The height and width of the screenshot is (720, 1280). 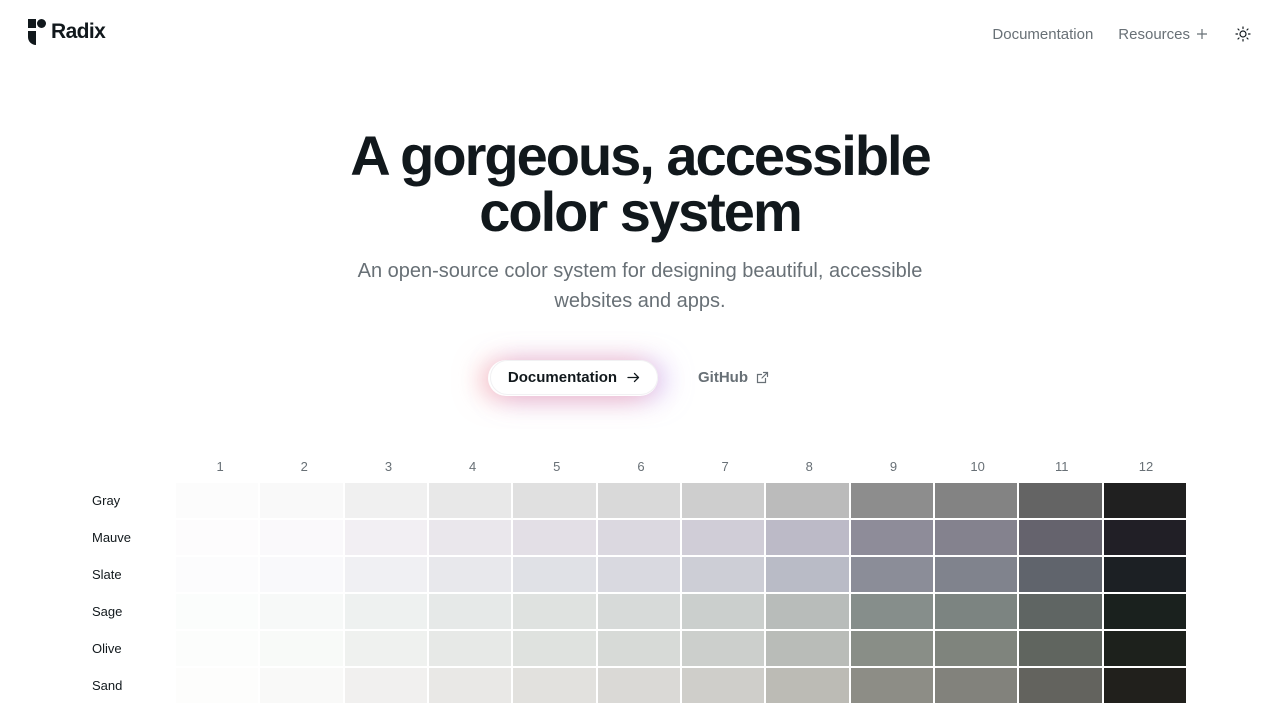 I want to click on site-header: Radix Documentation Resources, so click(x=640, y=33).